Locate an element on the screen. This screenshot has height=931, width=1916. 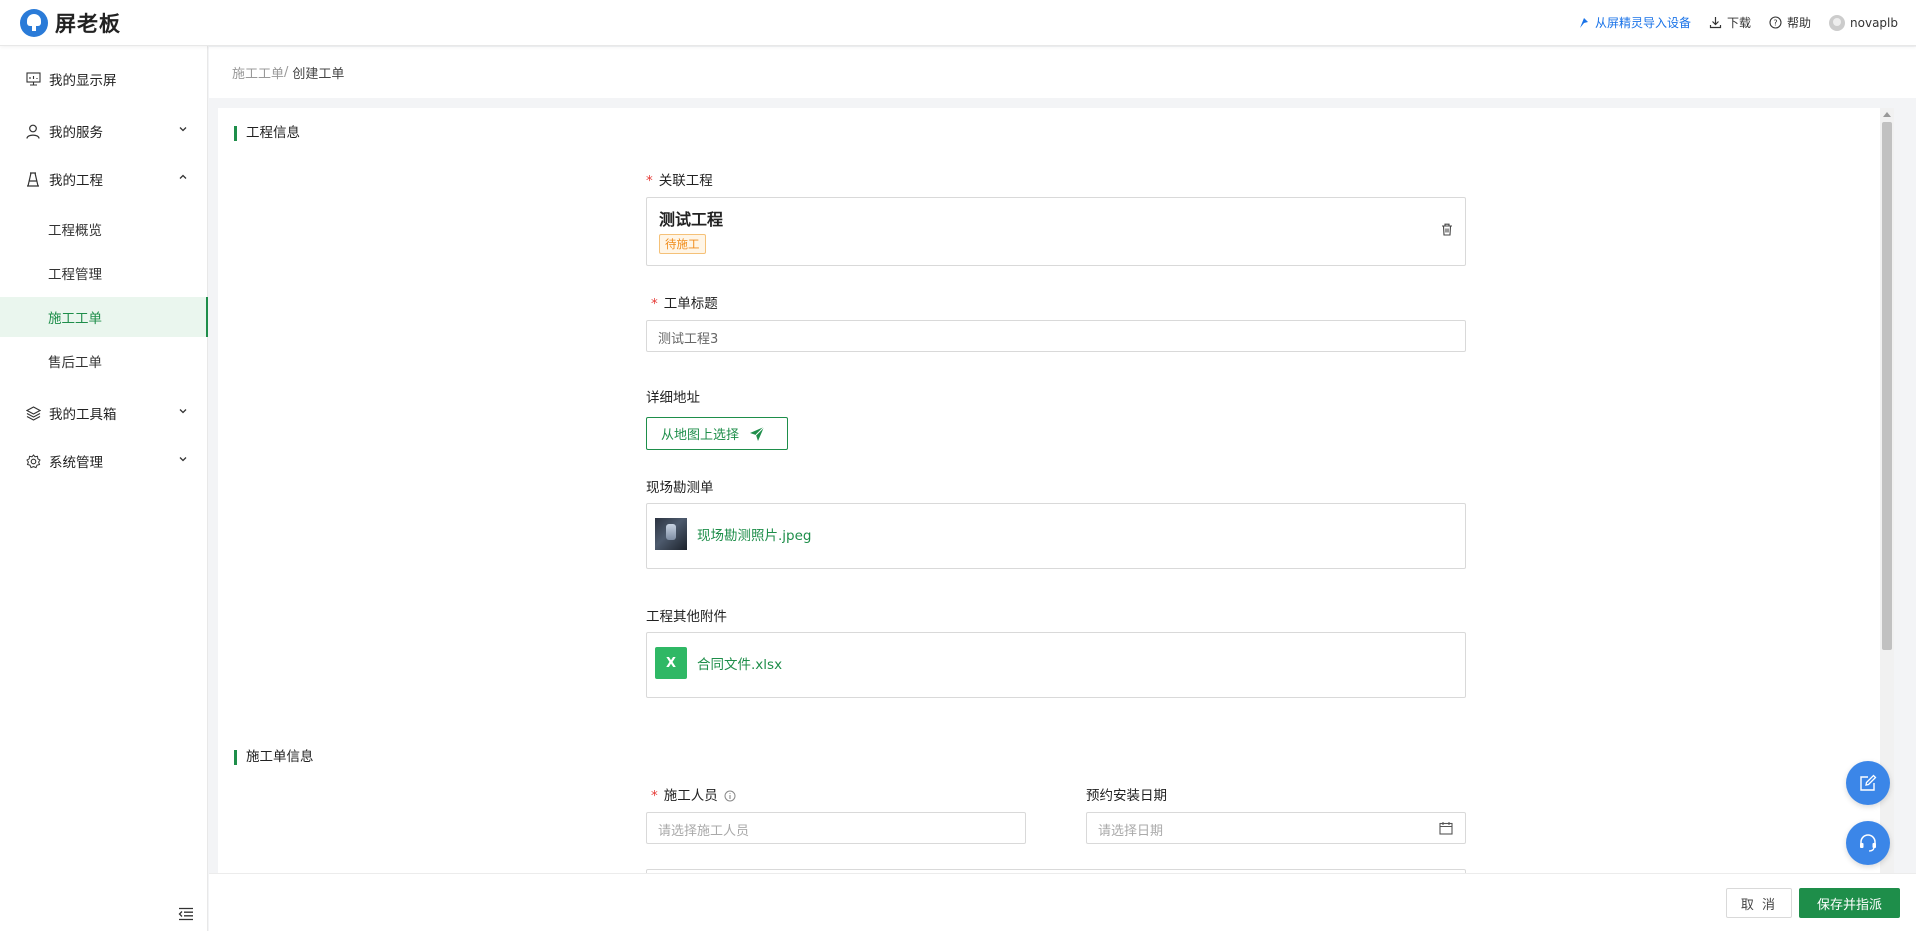
select-from-map-button: 从地图上选择 is located at coordinates (717, 433).